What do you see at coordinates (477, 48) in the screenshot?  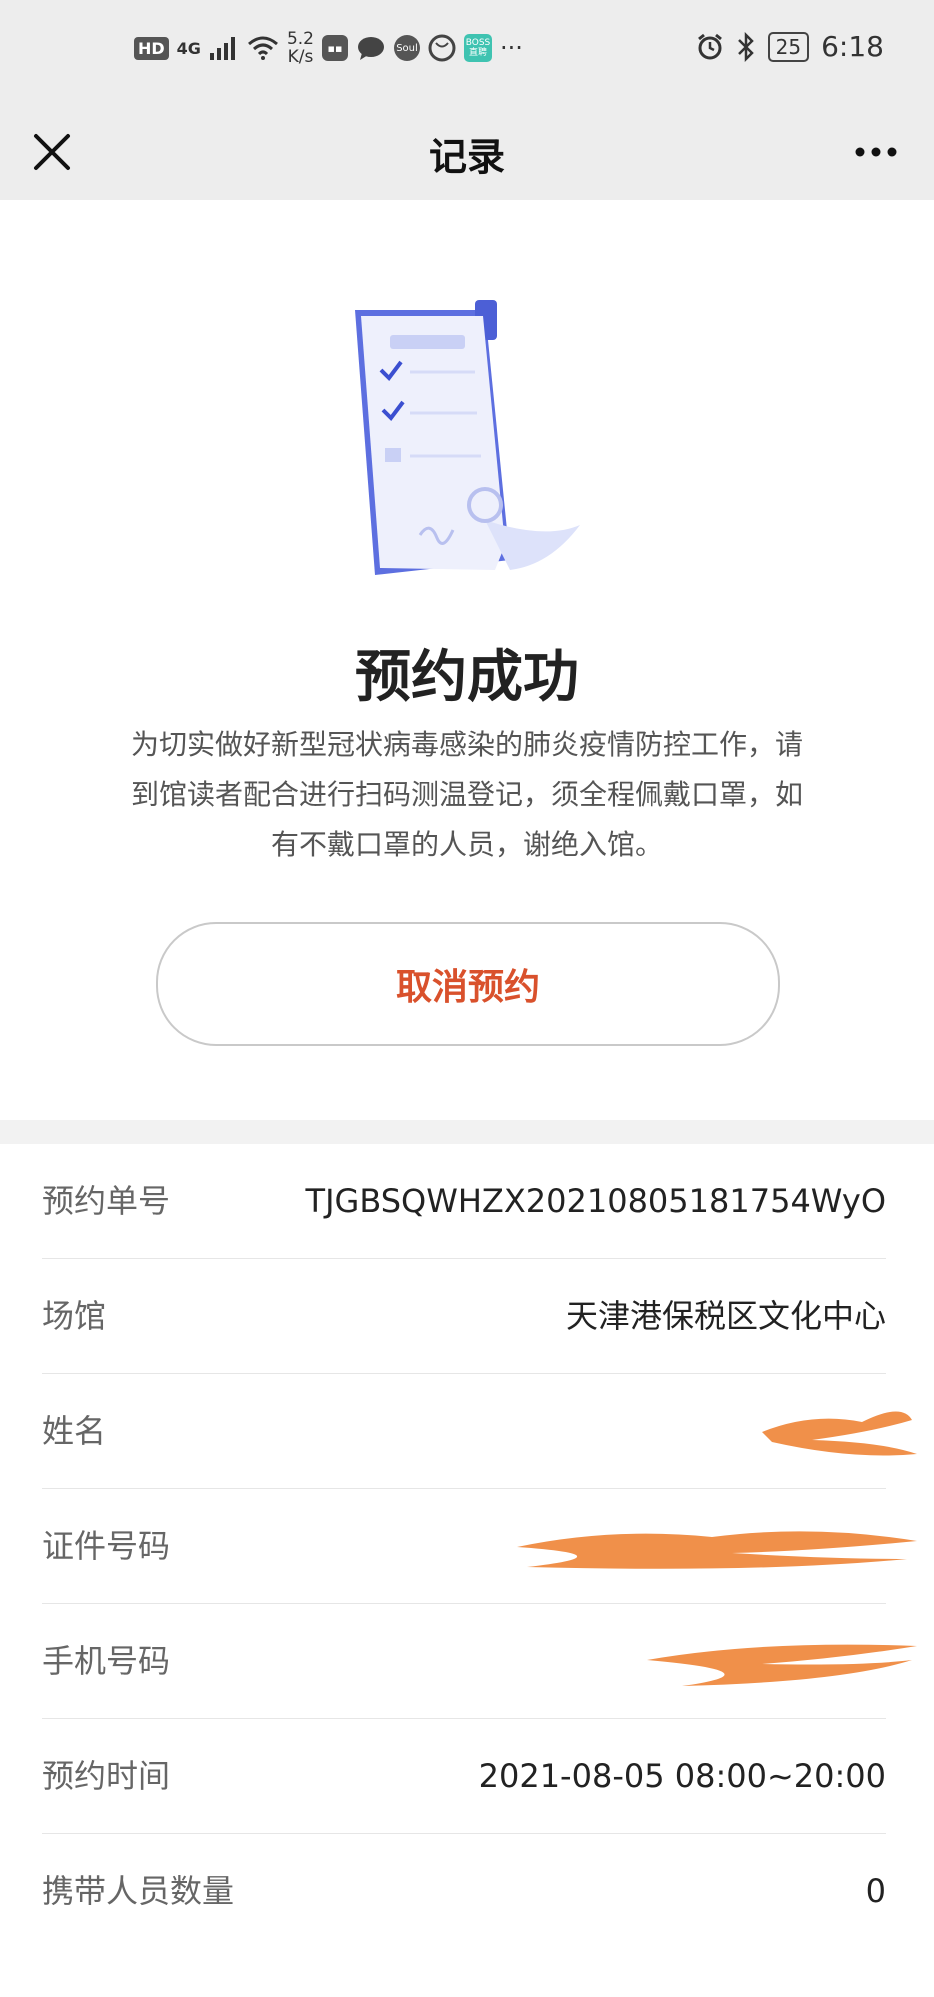 I see `boss-app-icon: BOSS直聘` at bounding box center [477, 48].